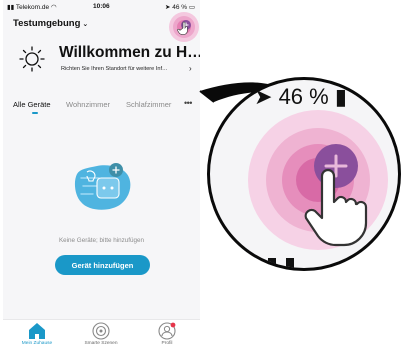 This screenshot has height=351, width=403. What do you see at coordinates (303, 96) in the screenshot?
I see `zoom-battery-label: 46 %` at bounding box center [303, 96].